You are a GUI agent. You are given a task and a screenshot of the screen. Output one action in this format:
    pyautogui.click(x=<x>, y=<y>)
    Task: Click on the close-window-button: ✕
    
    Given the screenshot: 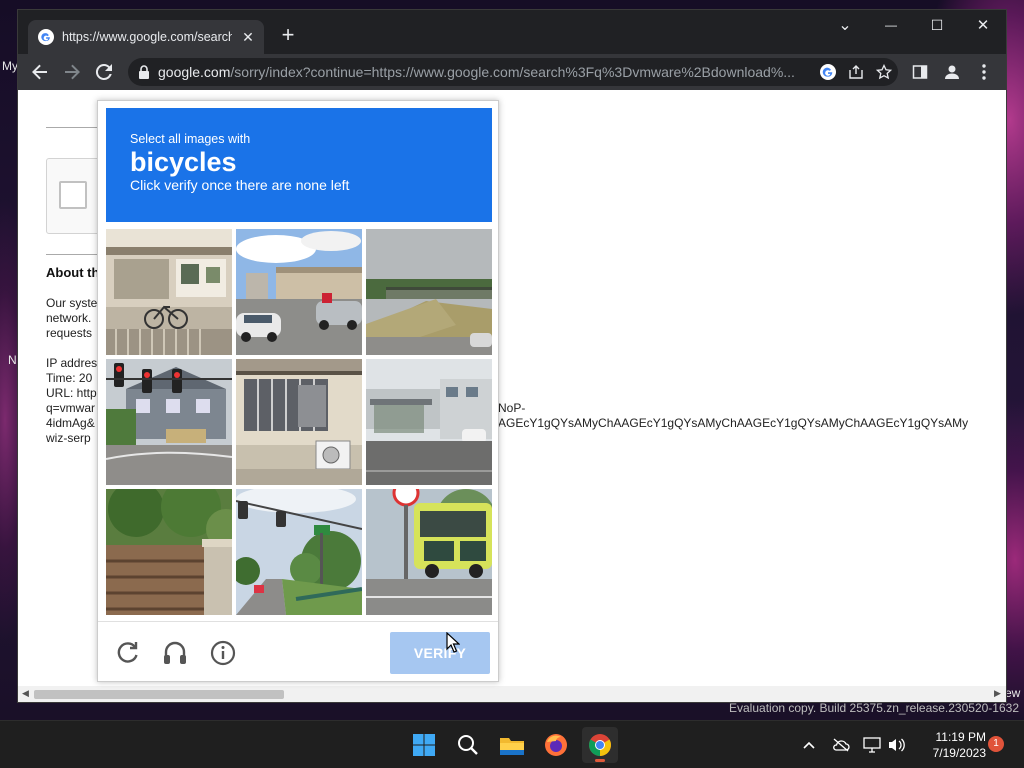 What is the action you would take?
    pyautogui.click(x=983, y=25)
    